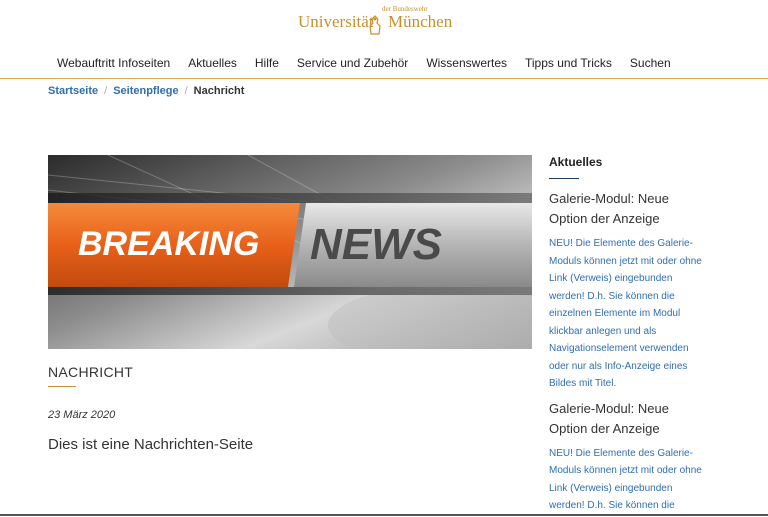 The width and height of the screenshot is (768, 517). Describe the element at coordinates (113, 63) in the screenshot. I see `nav-item-webauftritt: Webauftritt Infoseiten` at that location.